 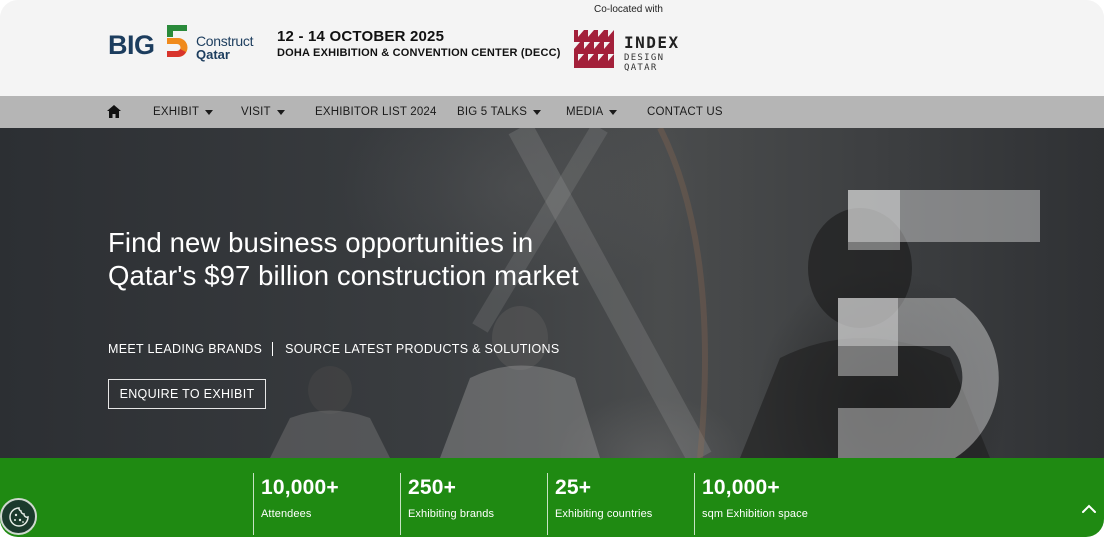 I want to click on index-design-qatar-logo: INDEX DESIGN QATAR, so click(x=634, y=51).